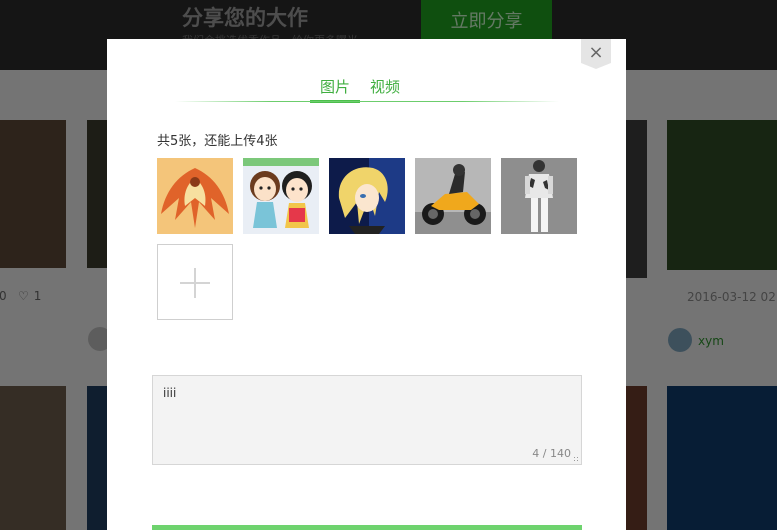 This screenshot has width=777, height=530. I want to click on phoenix-warrior-image, so click(195, 196).